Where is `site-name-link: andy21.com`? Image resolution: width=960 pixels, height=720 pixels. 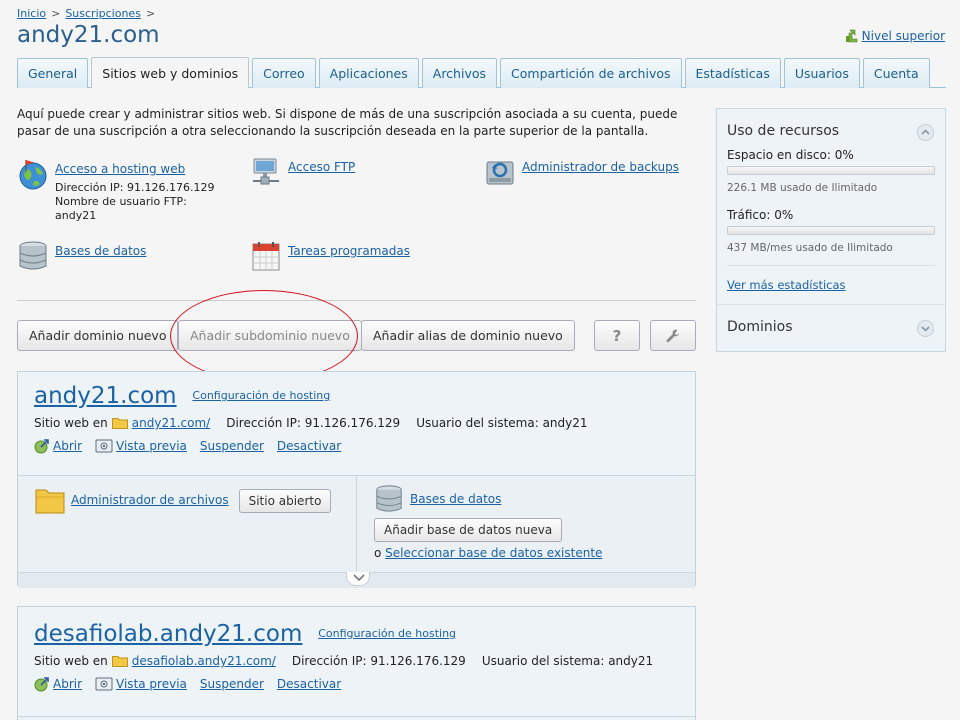 site-name-link: andy21.com is located at coordinates (105, 396).